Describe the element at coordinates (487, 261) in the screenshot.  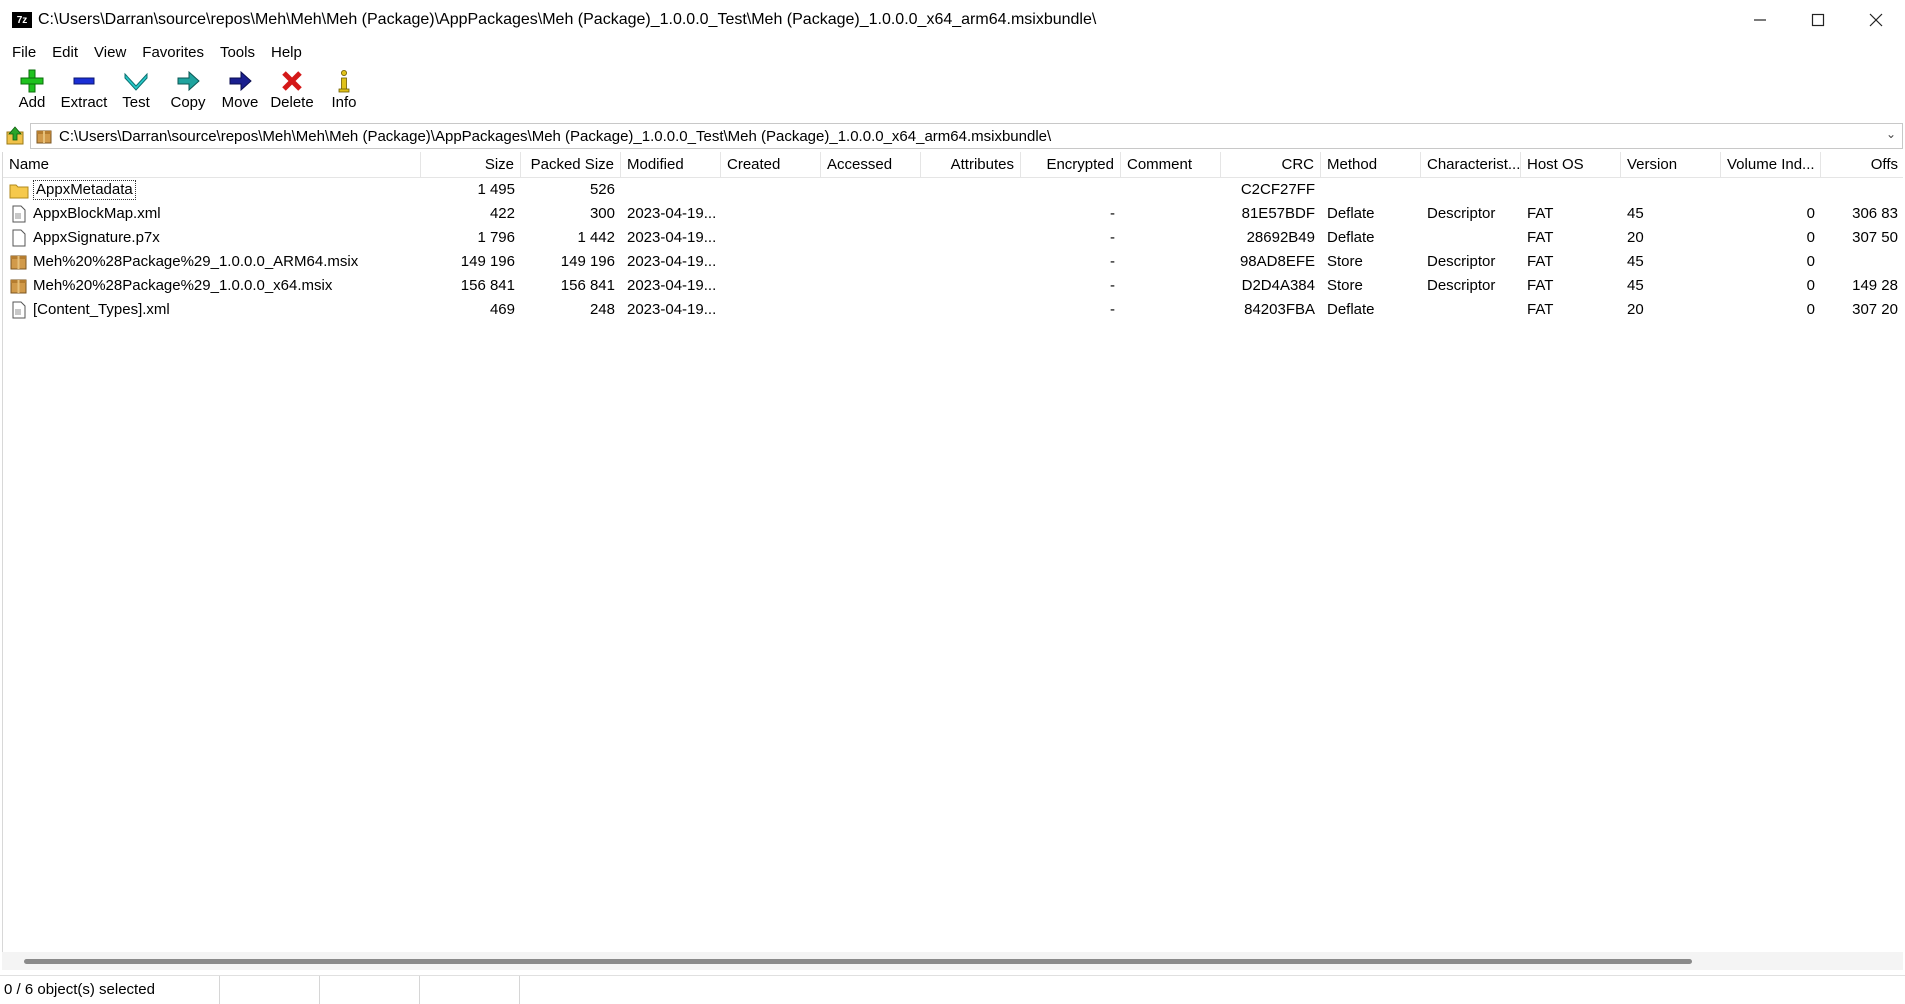
I see `file-size: 149 196` at that location.